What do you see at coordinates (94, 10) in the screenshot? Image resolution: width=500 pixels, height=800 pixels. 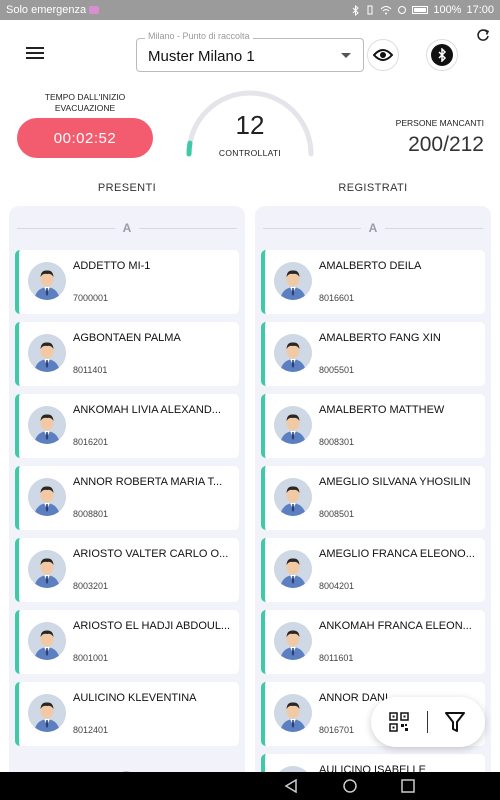 I see `notification-icon` at bounding box center [94, 10].